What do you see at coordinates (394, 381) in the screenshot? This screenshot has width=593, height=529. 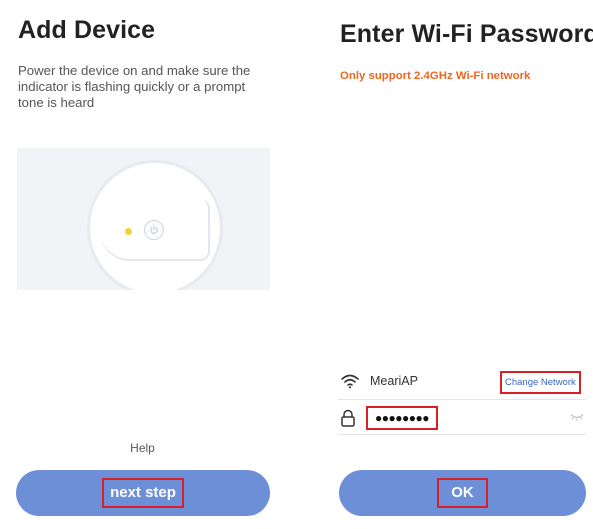 I see `network-name: MeariAP` at bounding box center [394, 381].